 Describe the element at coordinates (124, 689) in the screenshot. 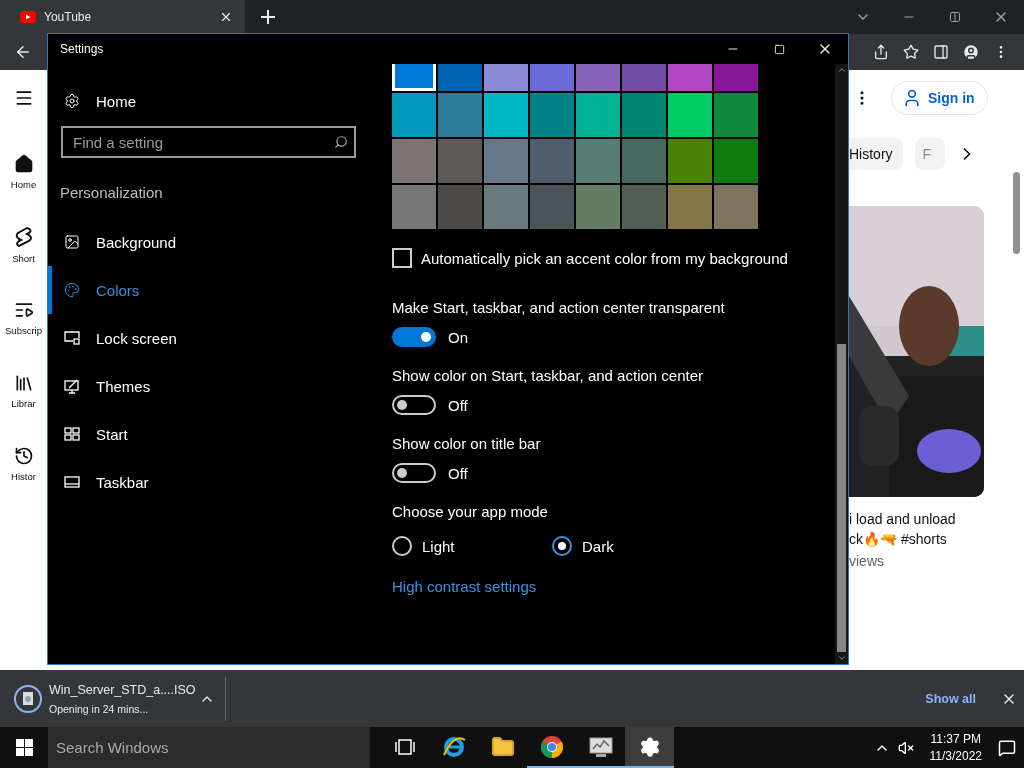

I see `download-filename: Win_Server_STD_a....ISO` at that location.